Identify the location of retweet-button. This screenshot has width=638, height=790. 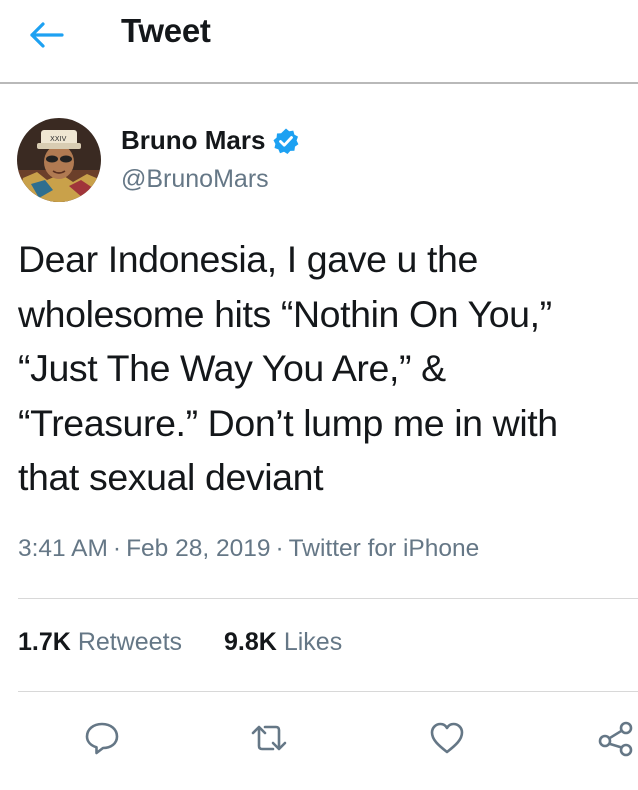
(269, 738).